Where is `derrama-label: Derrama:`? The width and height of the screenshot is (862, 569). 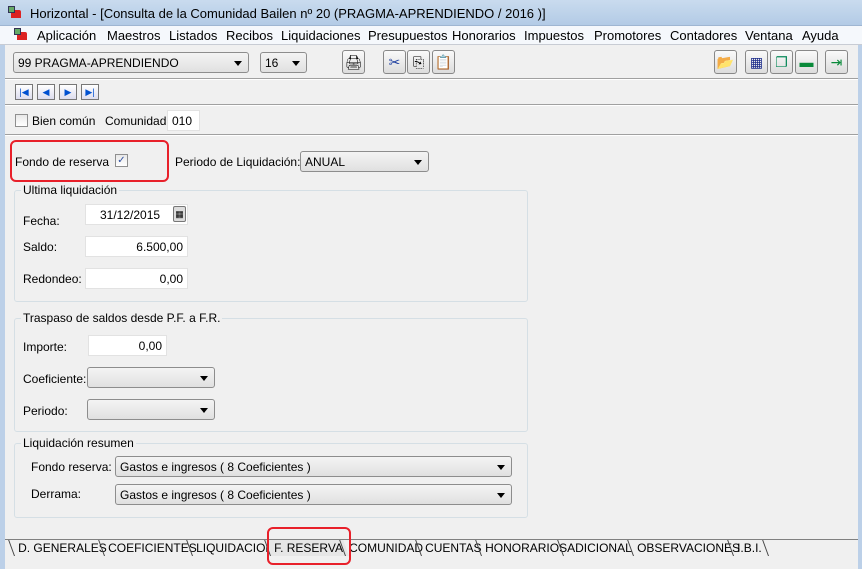
derrama-label: Derrama: is located at coordinates (56, 494).